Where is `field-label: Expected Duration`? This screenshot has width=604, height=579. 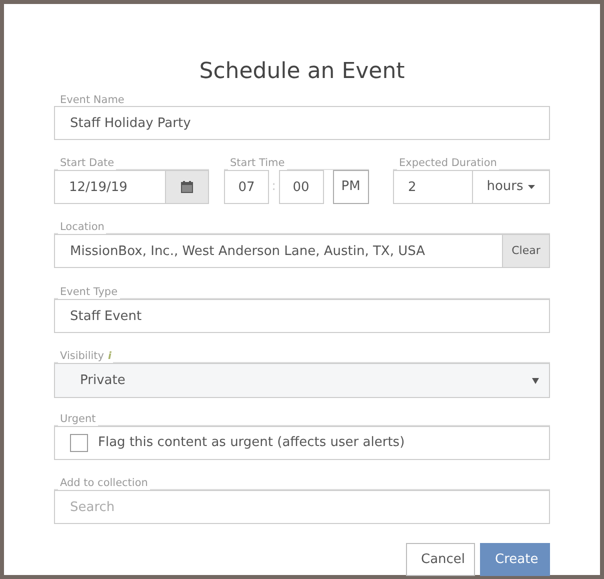 field-label: Expected Duration is located at coordinates (448, 163).